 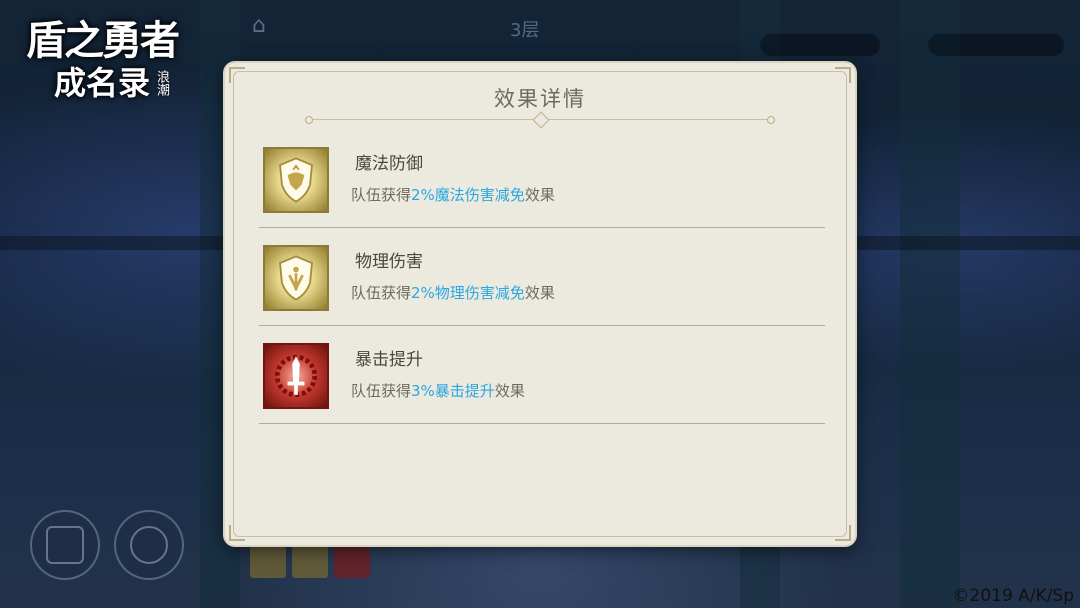 What do you see at coordinates (389, 360) in the screenshot?
I see `effect-name: 暴击提升` at bounding box center [389, 360].